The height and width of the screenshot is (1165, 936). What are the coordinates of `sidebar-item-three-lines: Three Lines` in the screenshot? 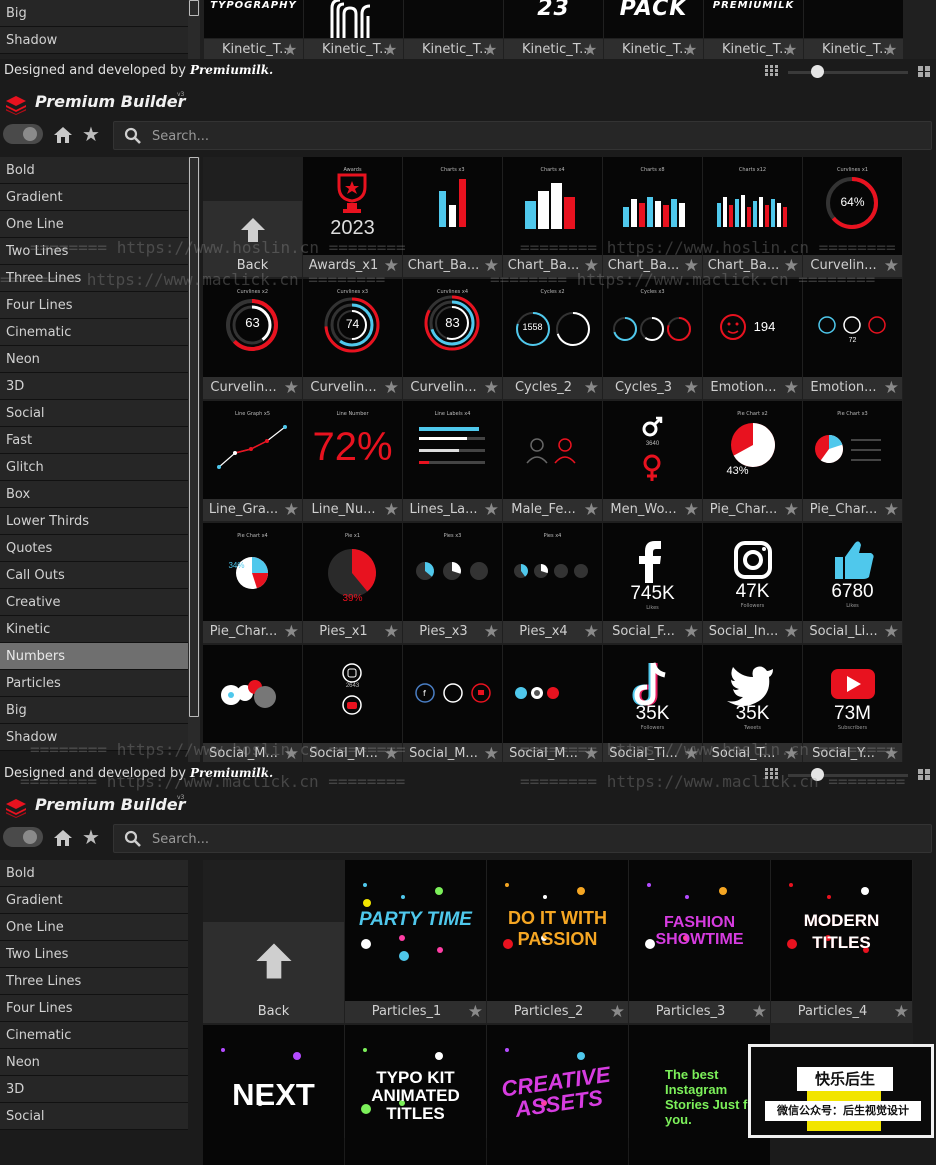 It's located at (94, 981).